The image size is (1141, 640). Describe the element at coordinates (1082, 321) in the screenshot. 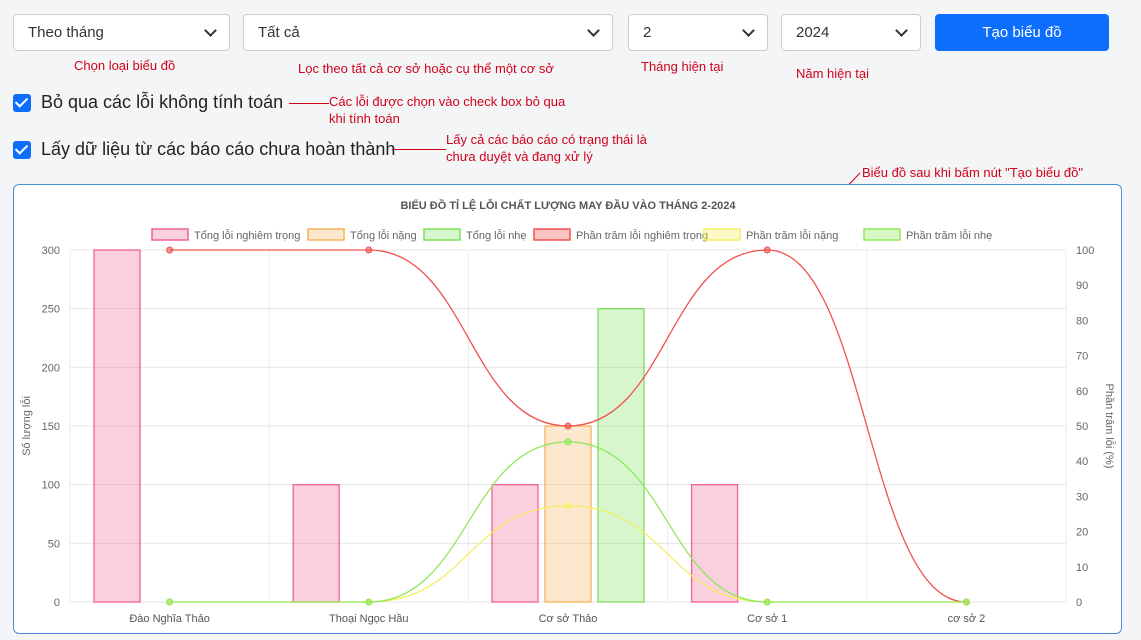

I see `y2-tick-label: 80` at that location.